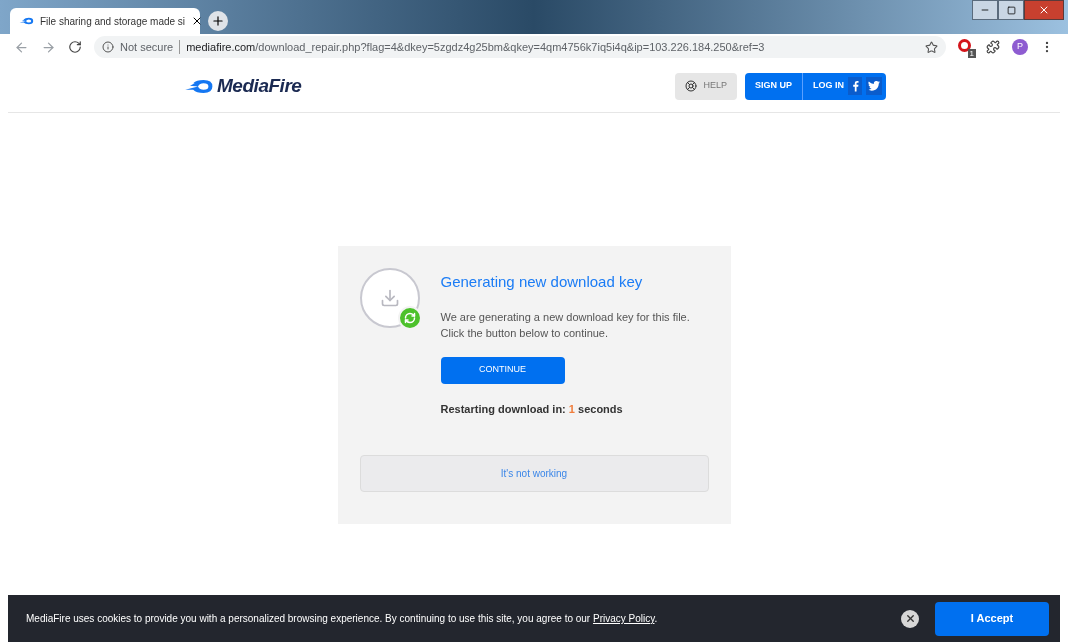 This screenshot has height=642, width=1068. I want to click on maximize-button, so click(1011, 10).